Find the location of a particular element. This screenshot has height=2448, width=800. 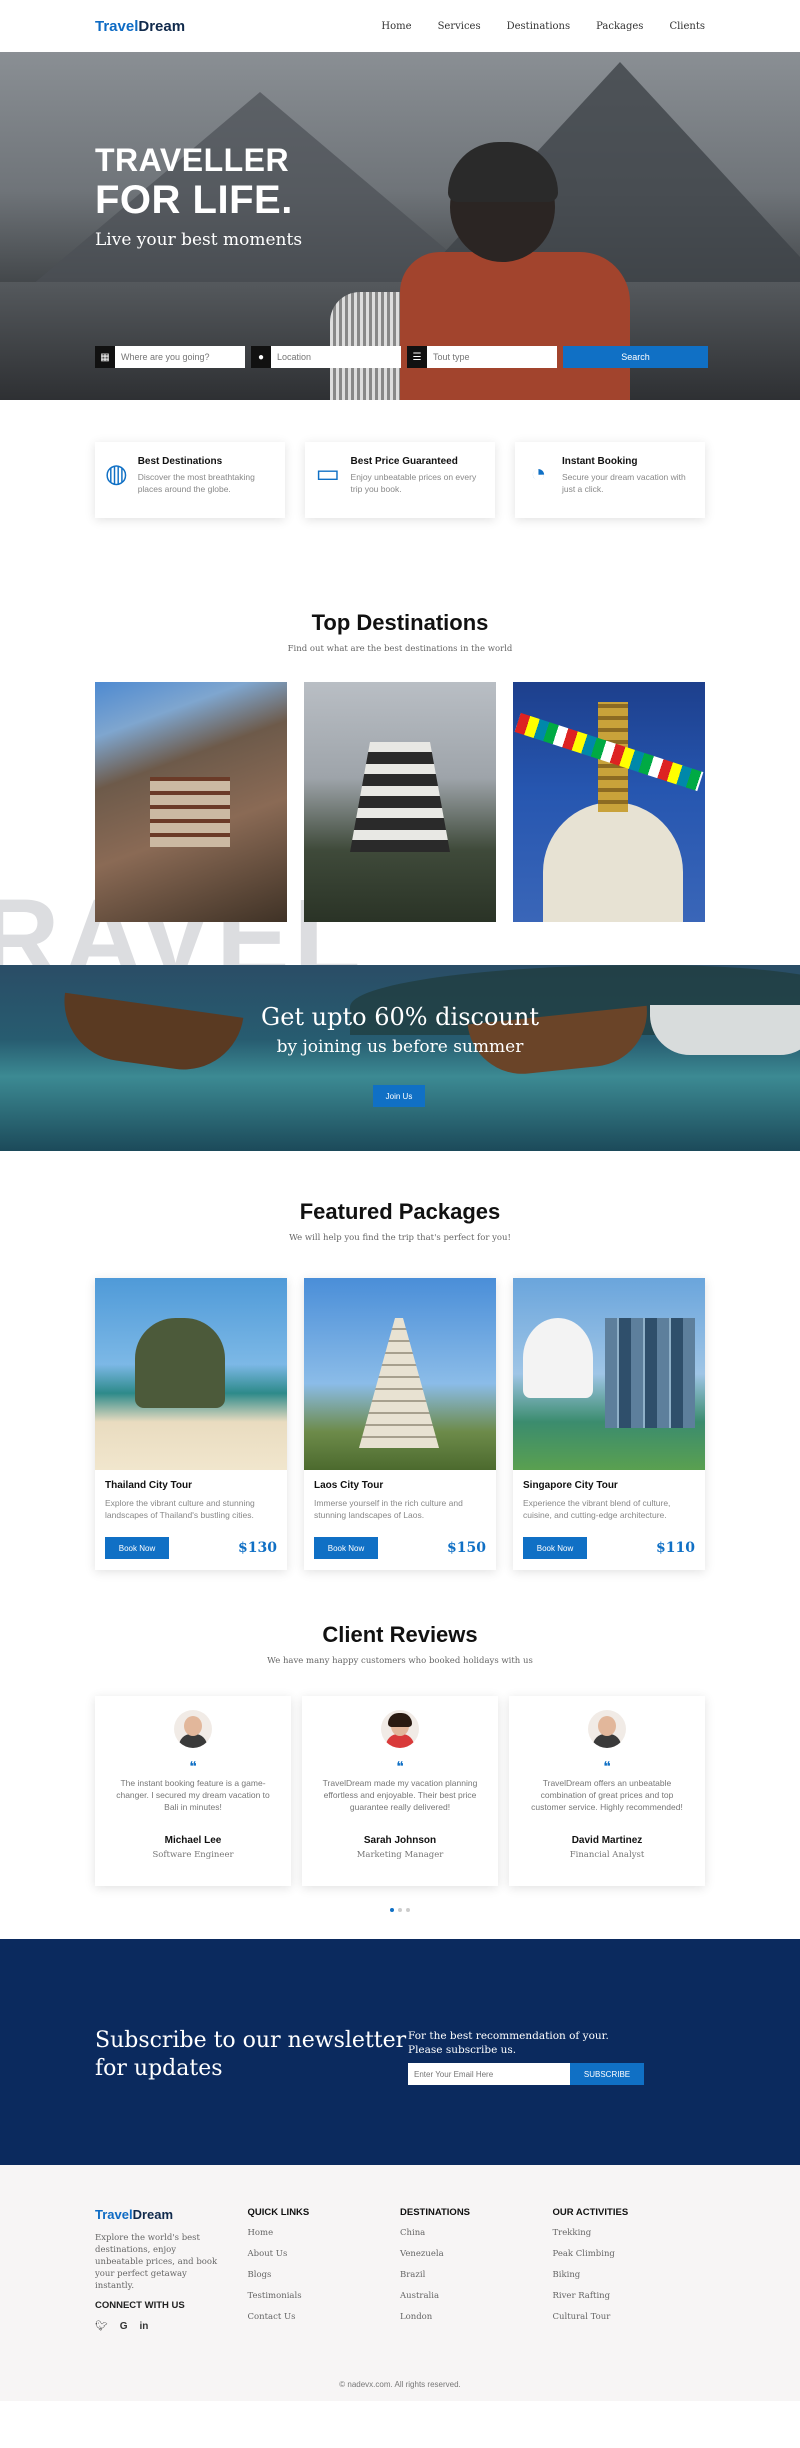

connect-heading: CONNECT WITH US is located at coordinates (140, 2305).